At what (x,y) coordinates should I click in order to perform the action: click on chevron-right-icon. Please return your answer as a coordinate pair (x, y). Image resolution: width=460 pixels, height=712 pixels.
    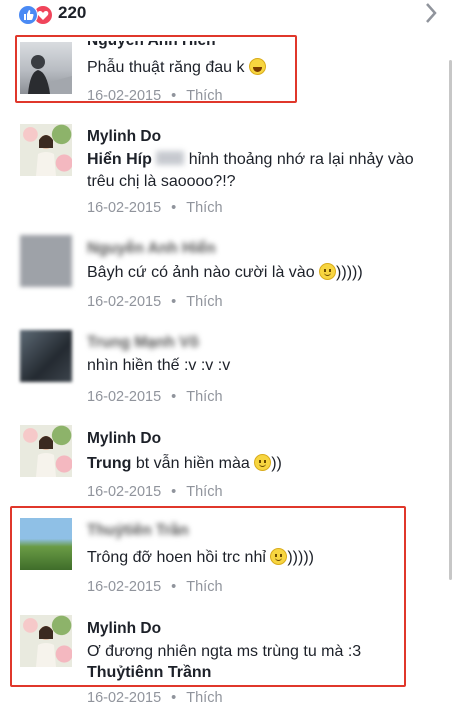
    Looking at the image, I should click on (431, 15).